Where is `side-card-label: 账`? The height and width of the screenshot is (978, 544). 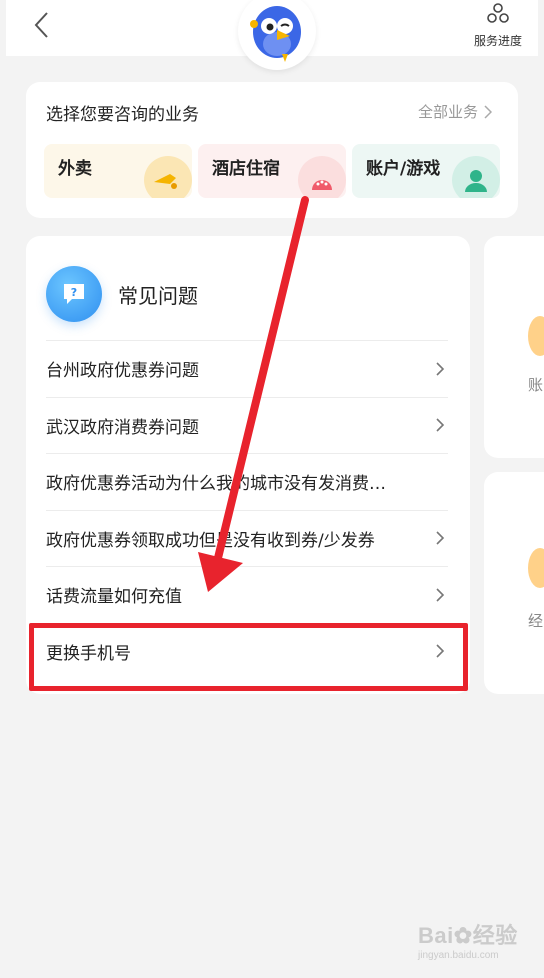 side-card-label: 账 is located at coordinates (536, 385).